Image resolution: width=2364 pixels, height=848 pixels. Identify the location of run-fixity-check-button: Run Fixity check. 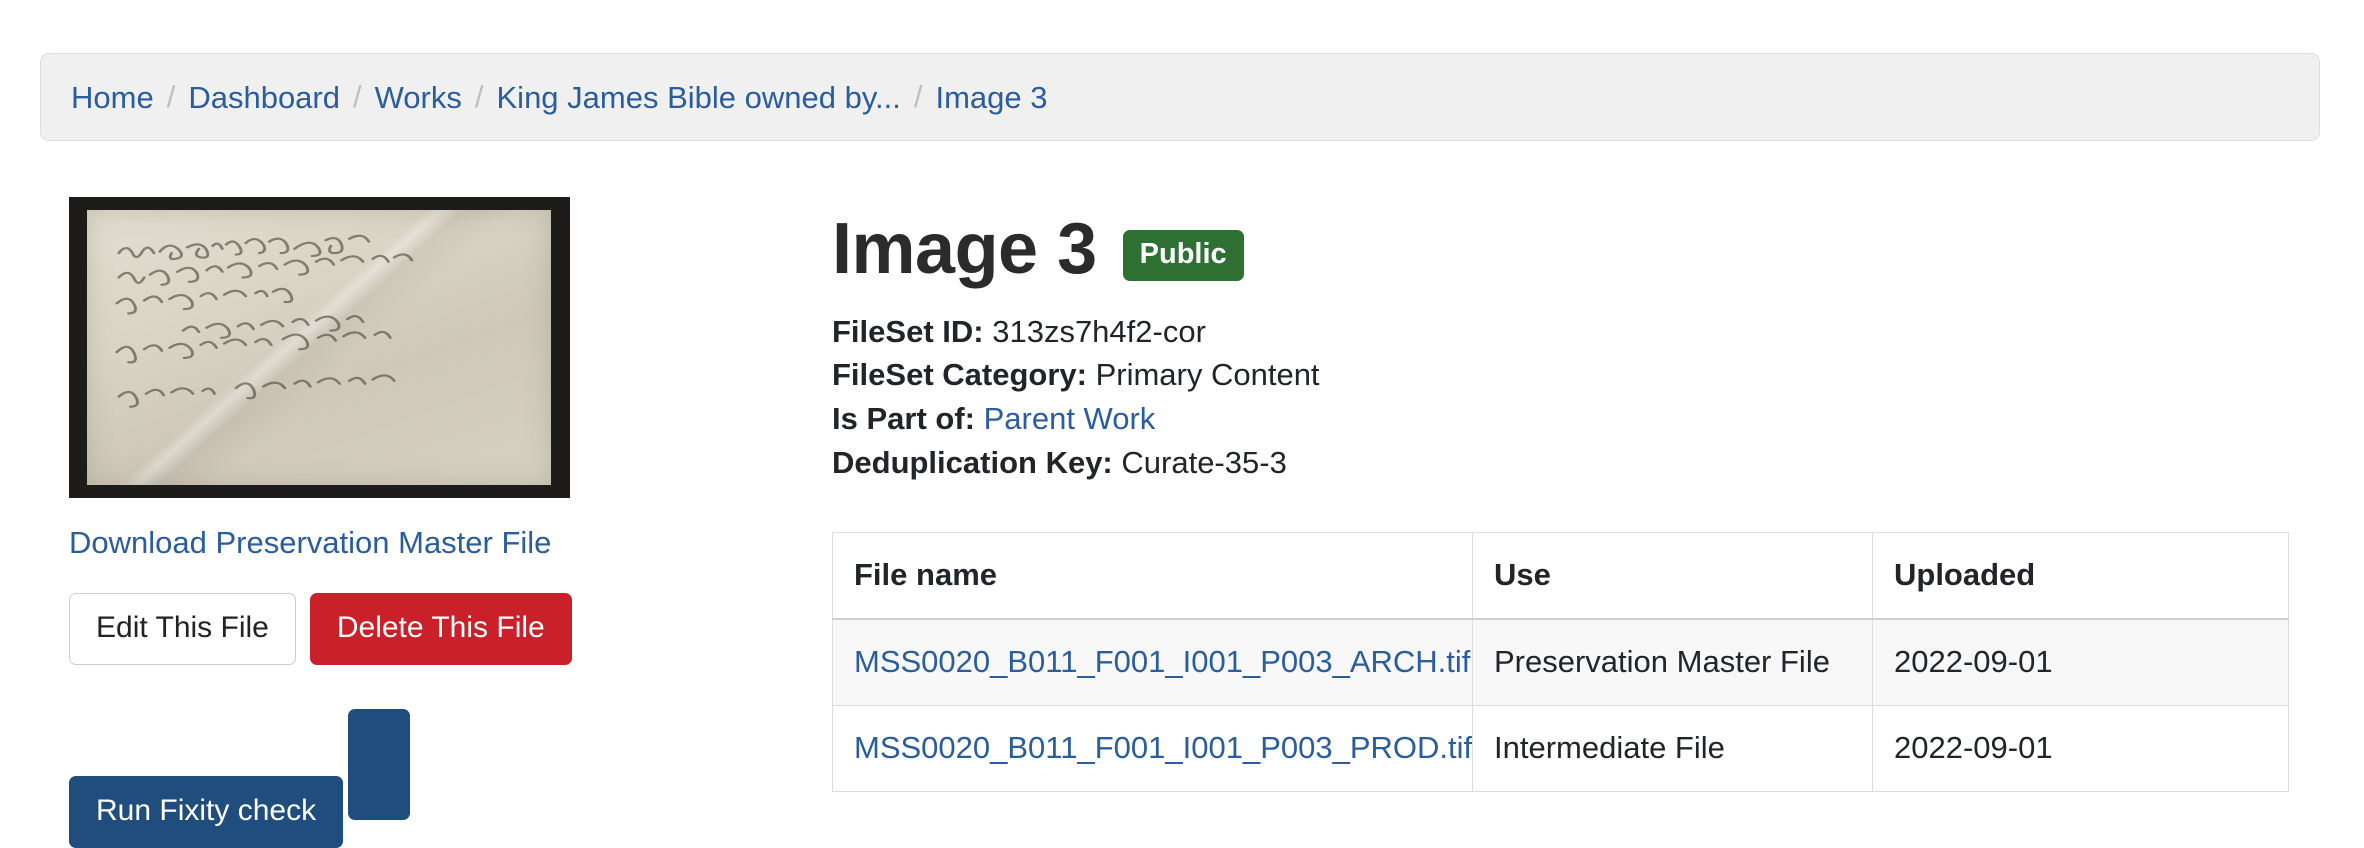
(206, 812).